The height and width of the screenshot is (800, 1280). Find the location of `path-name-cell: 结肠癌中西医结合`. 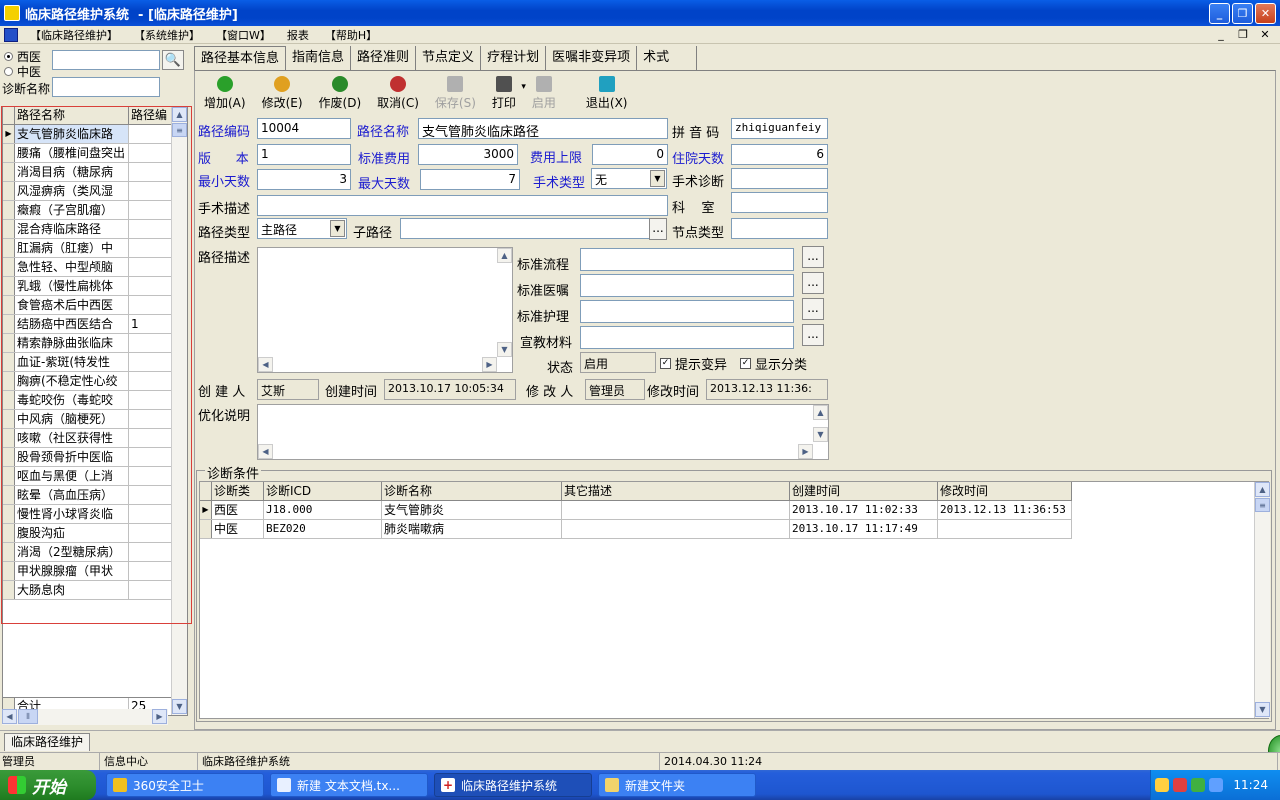

path-name-cell: 结肠癌中西医结合 is located at coordinates (72, 324).